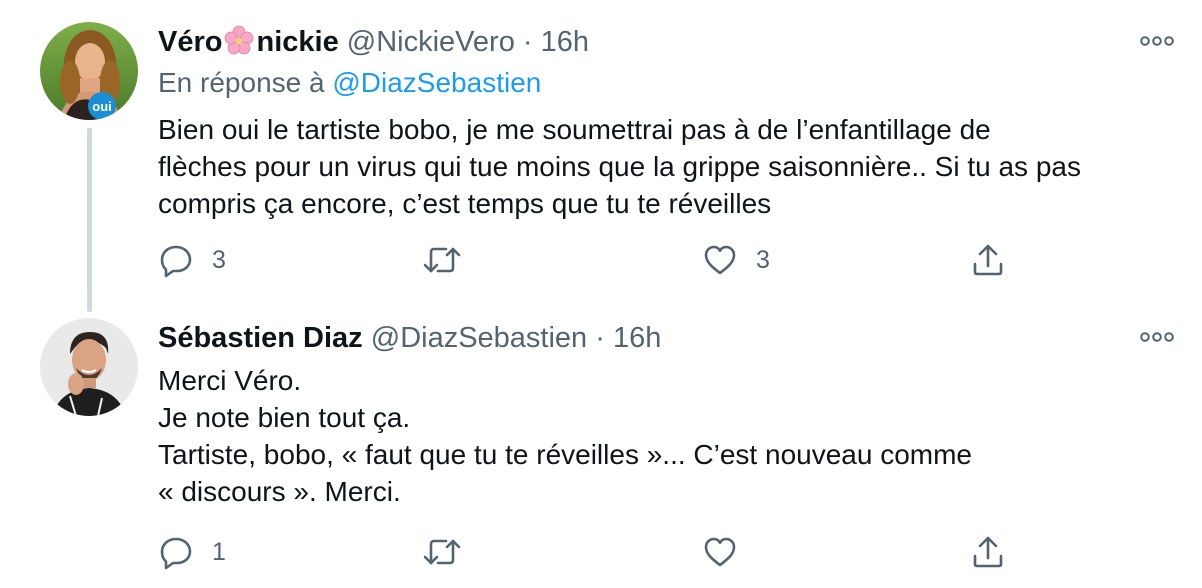  I want to click on cherry-blossom-icon, so click(239, 44).